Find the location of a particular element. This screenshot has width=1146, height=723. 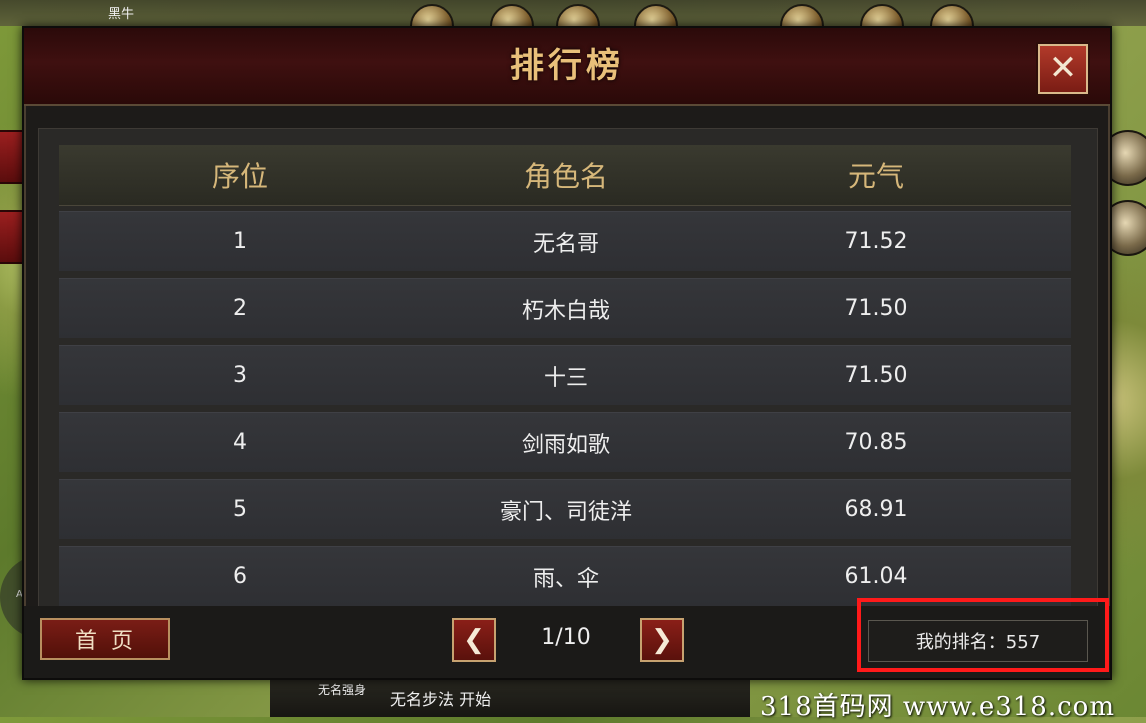

column-header-rank: 序位 is located at coordinates (239, 176).